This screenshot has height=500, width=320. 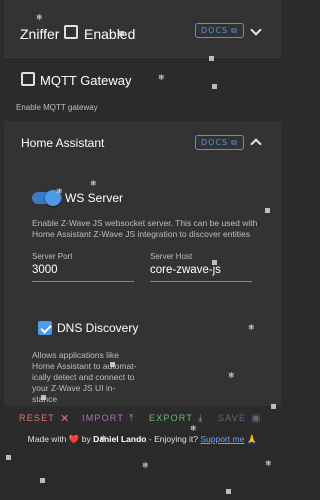 I want to click on server-host-value: core-zwave-js, so click(x=185, y=270).